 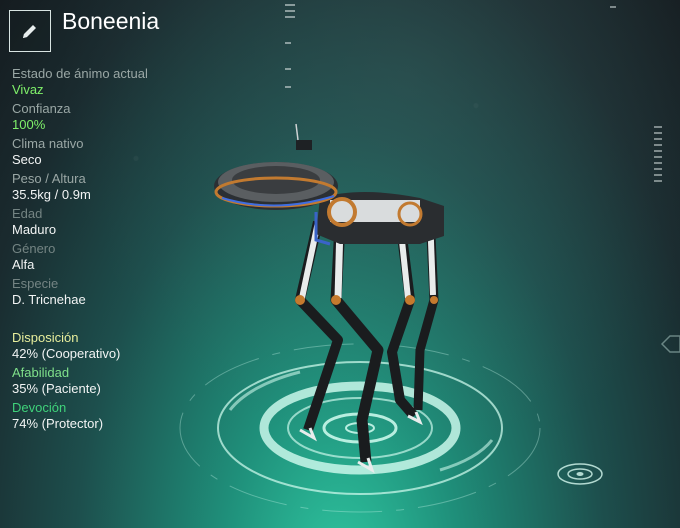 What do you see at coordinates (34, 229) in the screenshot?
I see `stat-value: Maduro` at bounding box center [34, 229].